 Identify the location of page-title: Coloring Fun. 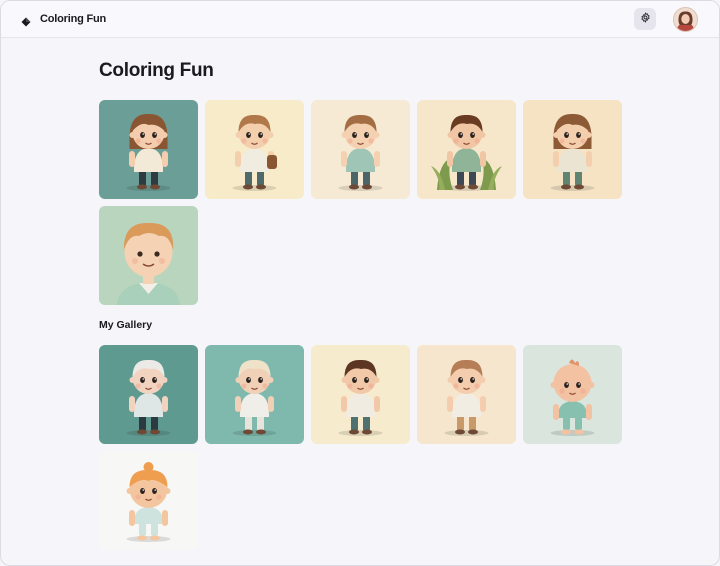
(156, 70).